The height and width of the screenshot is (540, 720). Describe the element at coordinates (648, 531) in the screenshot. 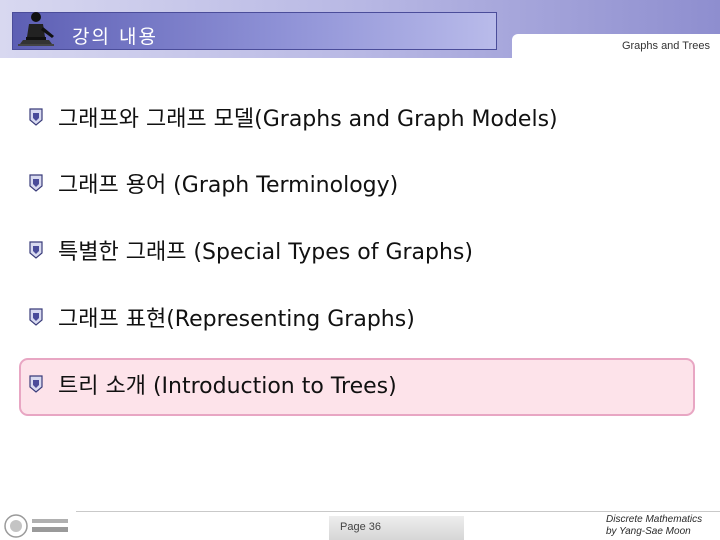

I see `credit-line-author: by Yang-Sae Moon` at that location.